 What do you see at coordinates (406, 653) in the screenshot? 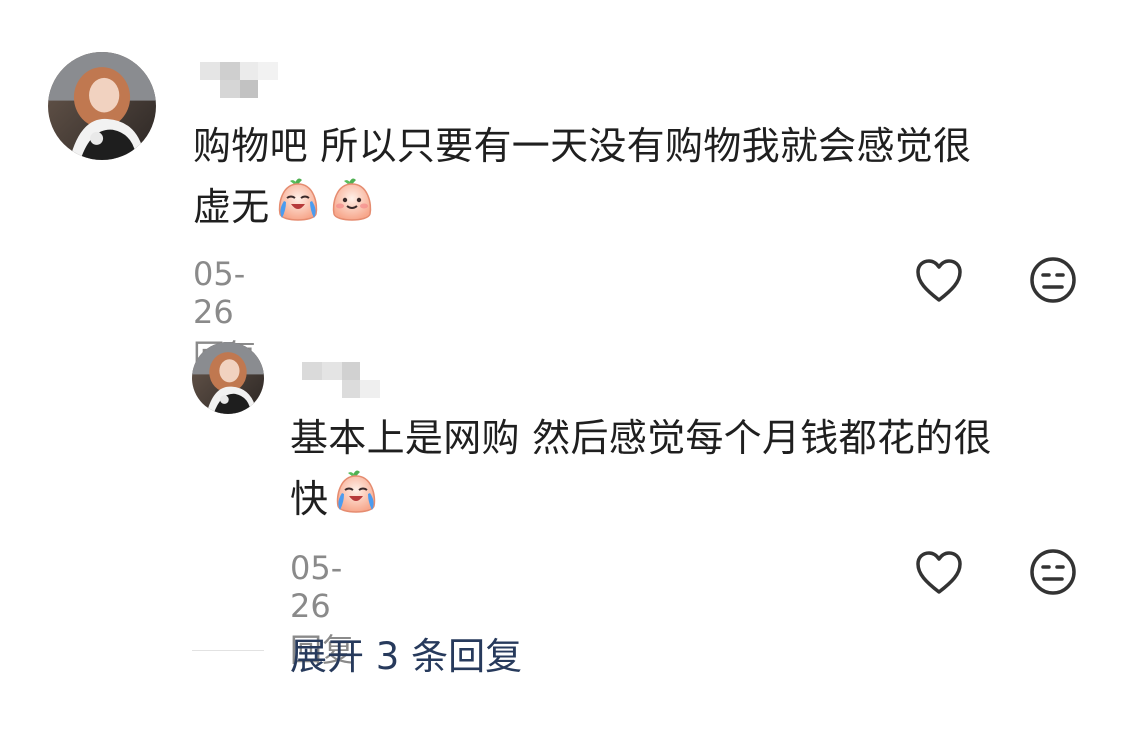
I see `expand-replies-button: 展开 3 条回复` at bounding box center [406, 653].